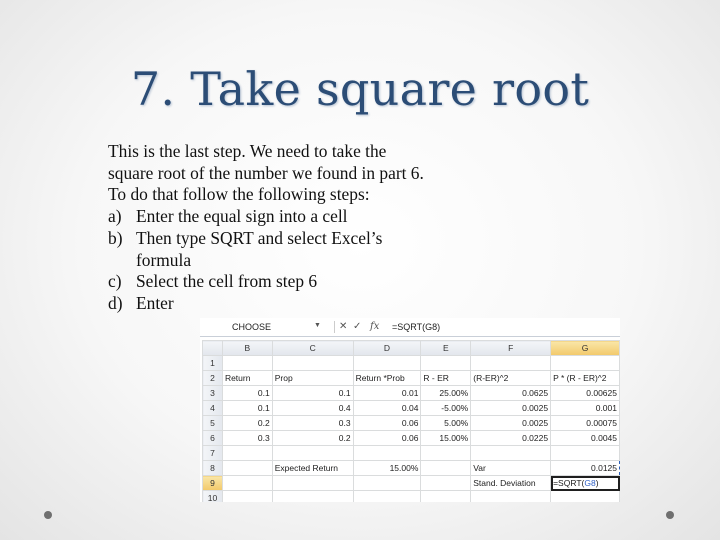  What do you see at coordinates (585, 438) in the screenshot?
I see `cell: 0.0045` at bounding box center [585, 438].